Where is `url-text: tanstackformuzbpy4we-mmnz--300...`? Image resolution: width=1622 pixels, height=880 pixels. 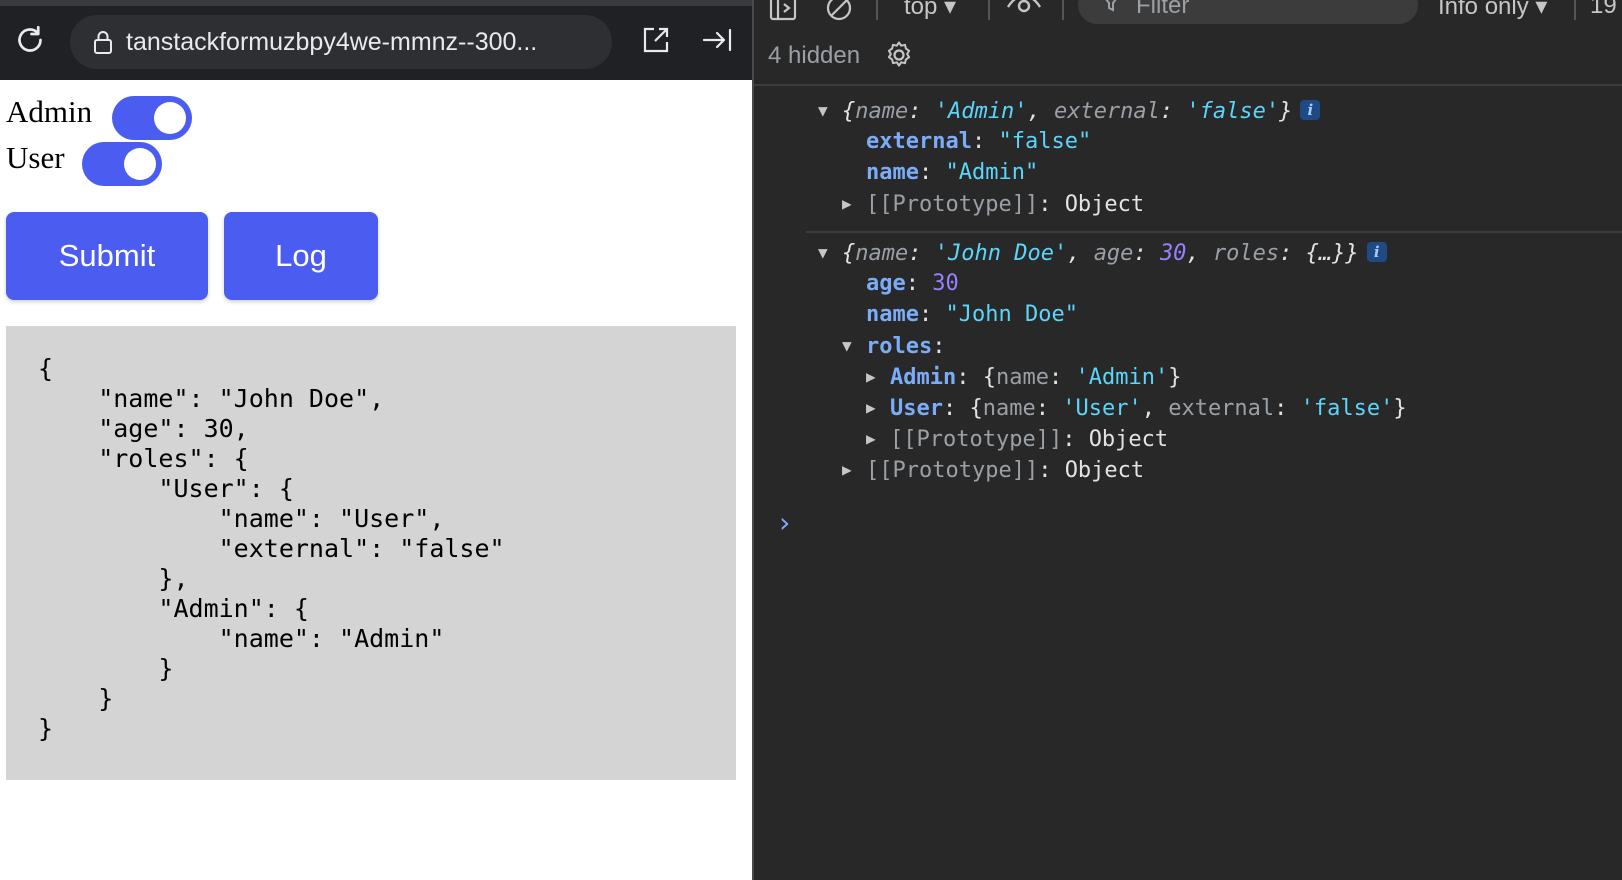 url-text: tanstackformuzbpy4we-mmnz--300... is located at coordinates (332, 42).